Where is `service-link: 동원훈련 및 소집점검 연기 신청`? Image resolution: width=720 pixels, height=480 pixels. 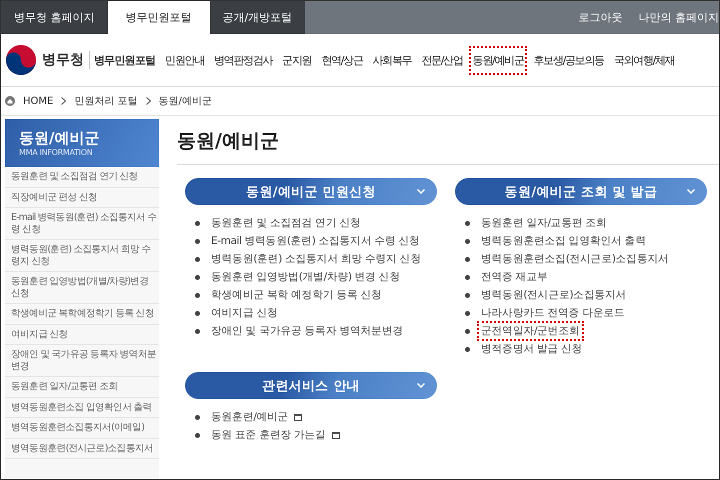
service-link: 동원훈련 및 소집점검 연기 신청 is located at coordinates (286, 223).